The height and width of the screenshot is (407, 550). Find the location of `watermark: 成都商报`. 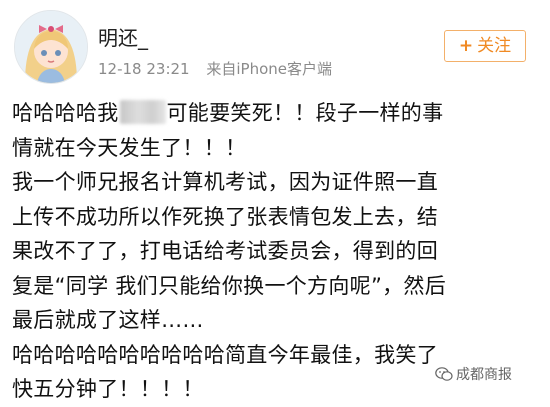

watermark: 成都商报 is located at coordinates (473, 374).